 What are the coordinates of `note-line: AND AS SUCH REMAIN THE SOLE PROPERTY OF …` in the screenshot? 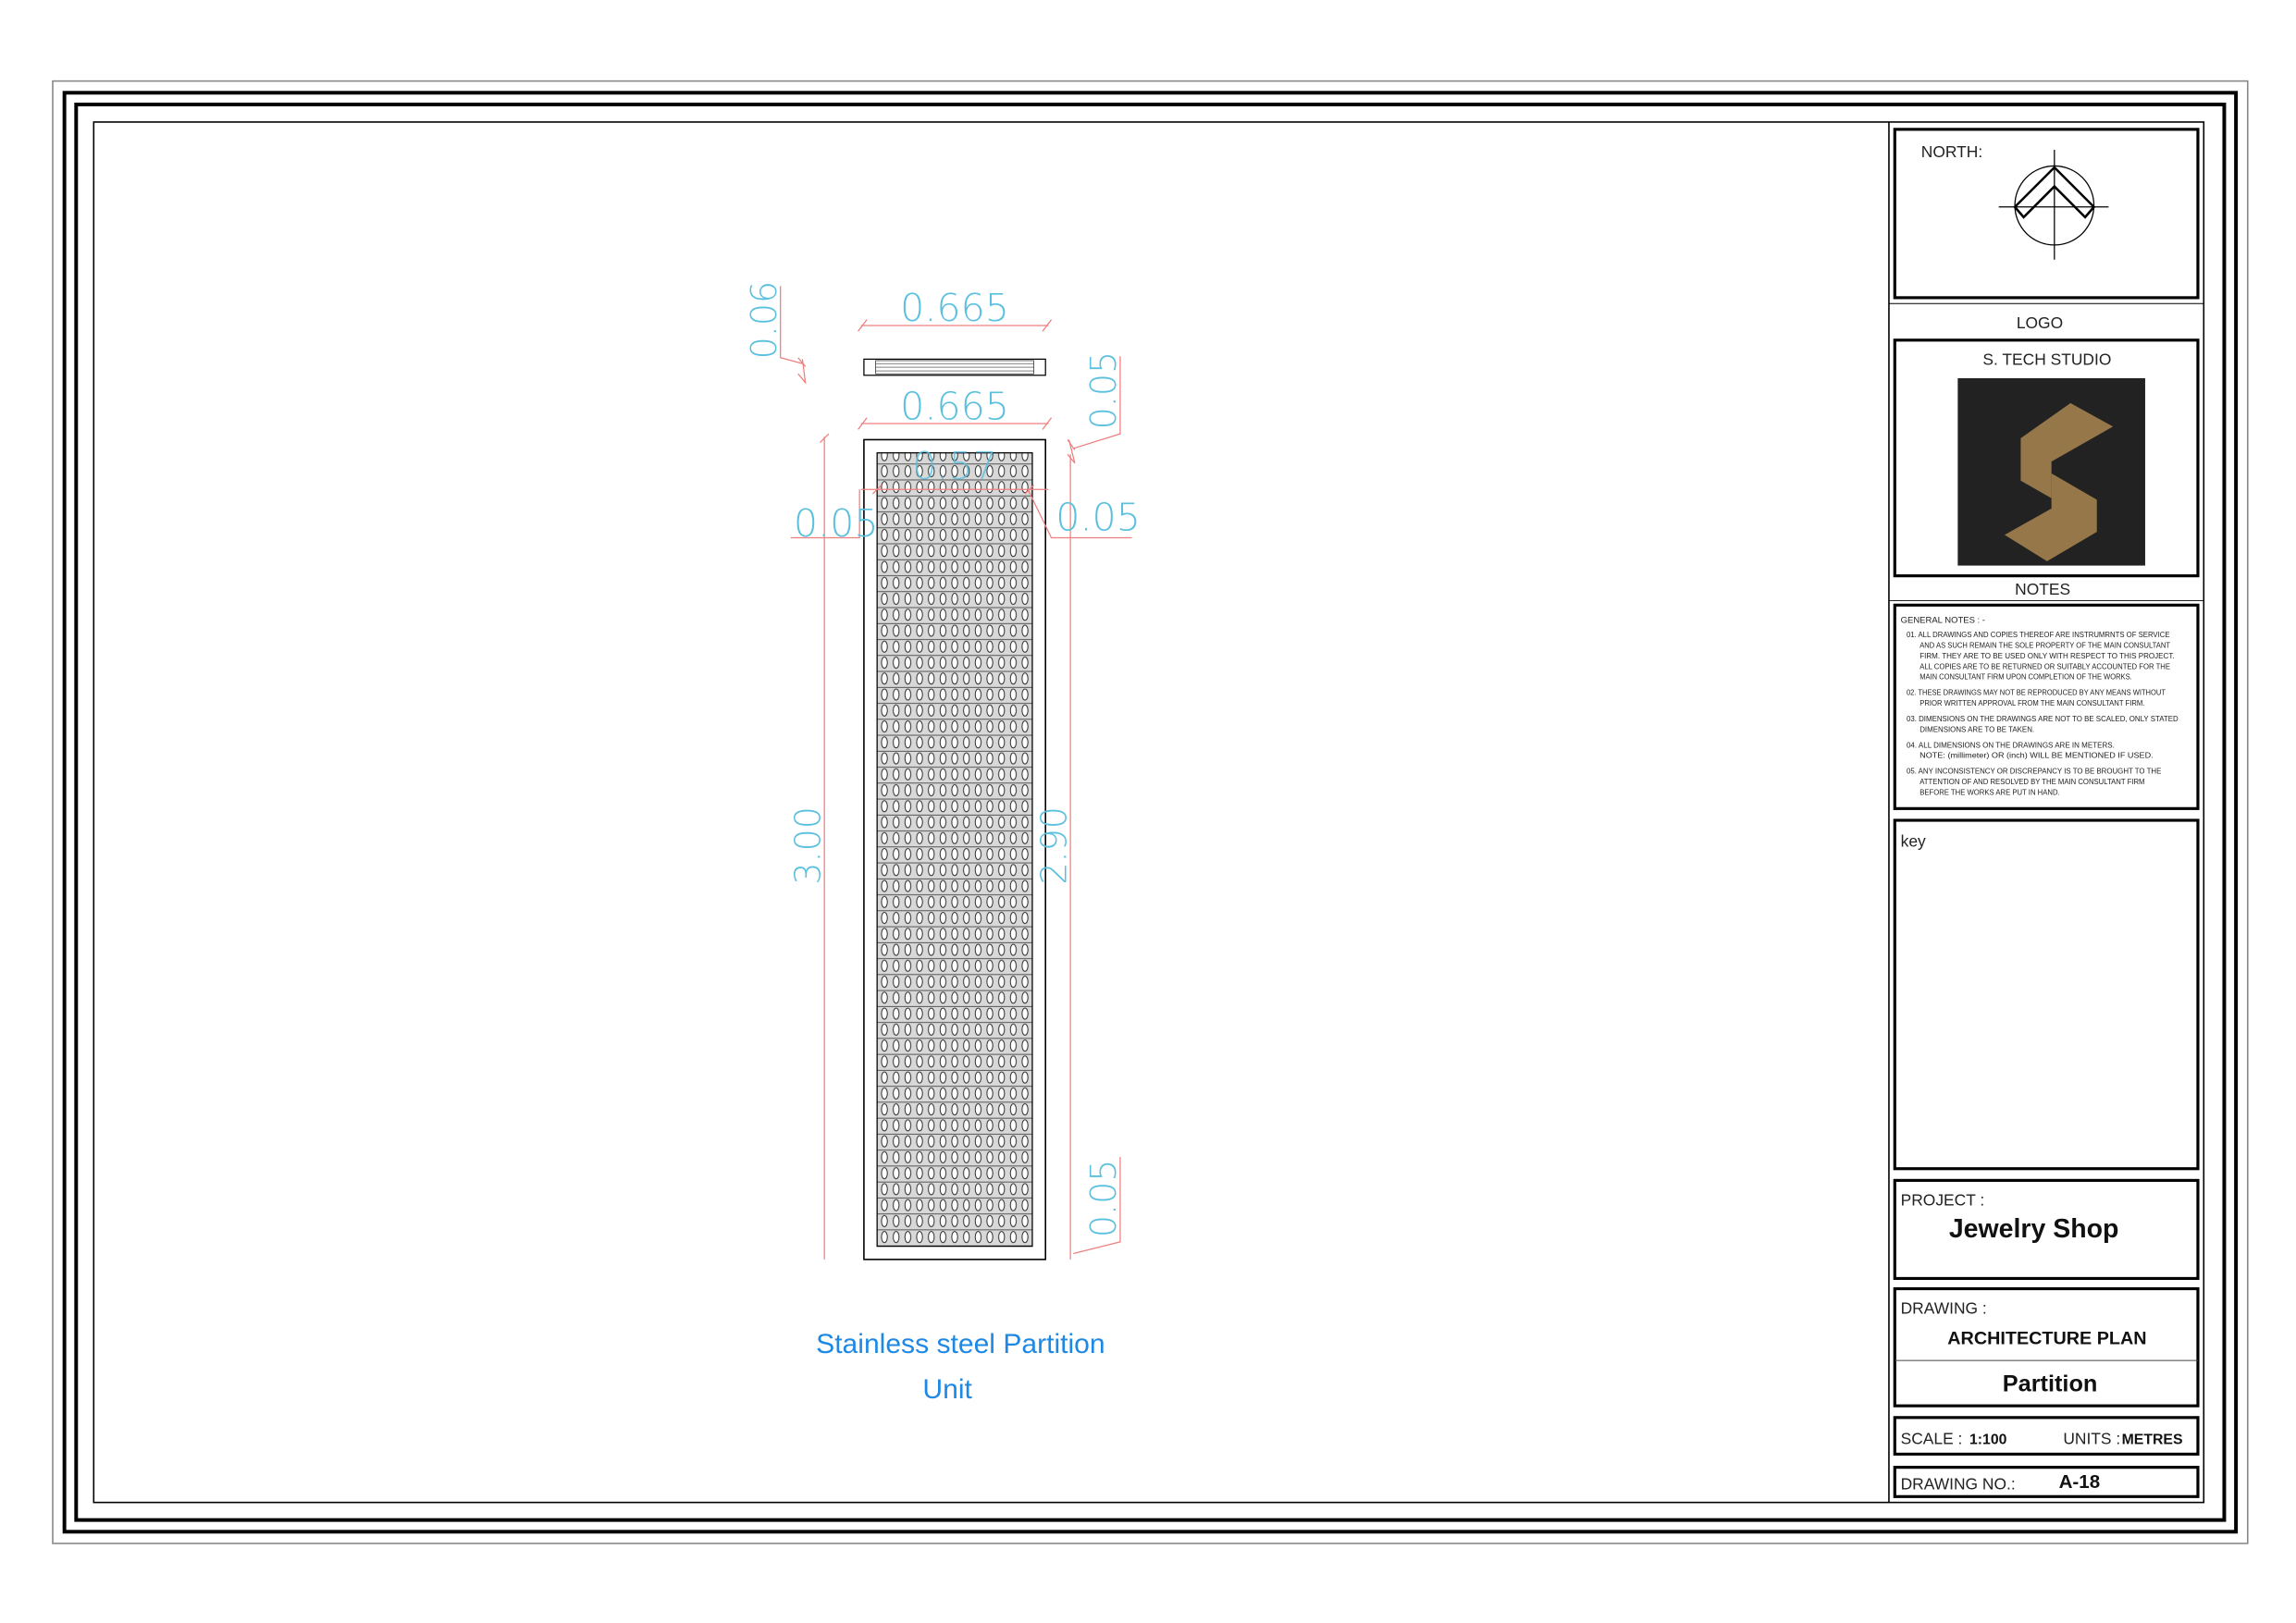 It's located at (2045, 646).